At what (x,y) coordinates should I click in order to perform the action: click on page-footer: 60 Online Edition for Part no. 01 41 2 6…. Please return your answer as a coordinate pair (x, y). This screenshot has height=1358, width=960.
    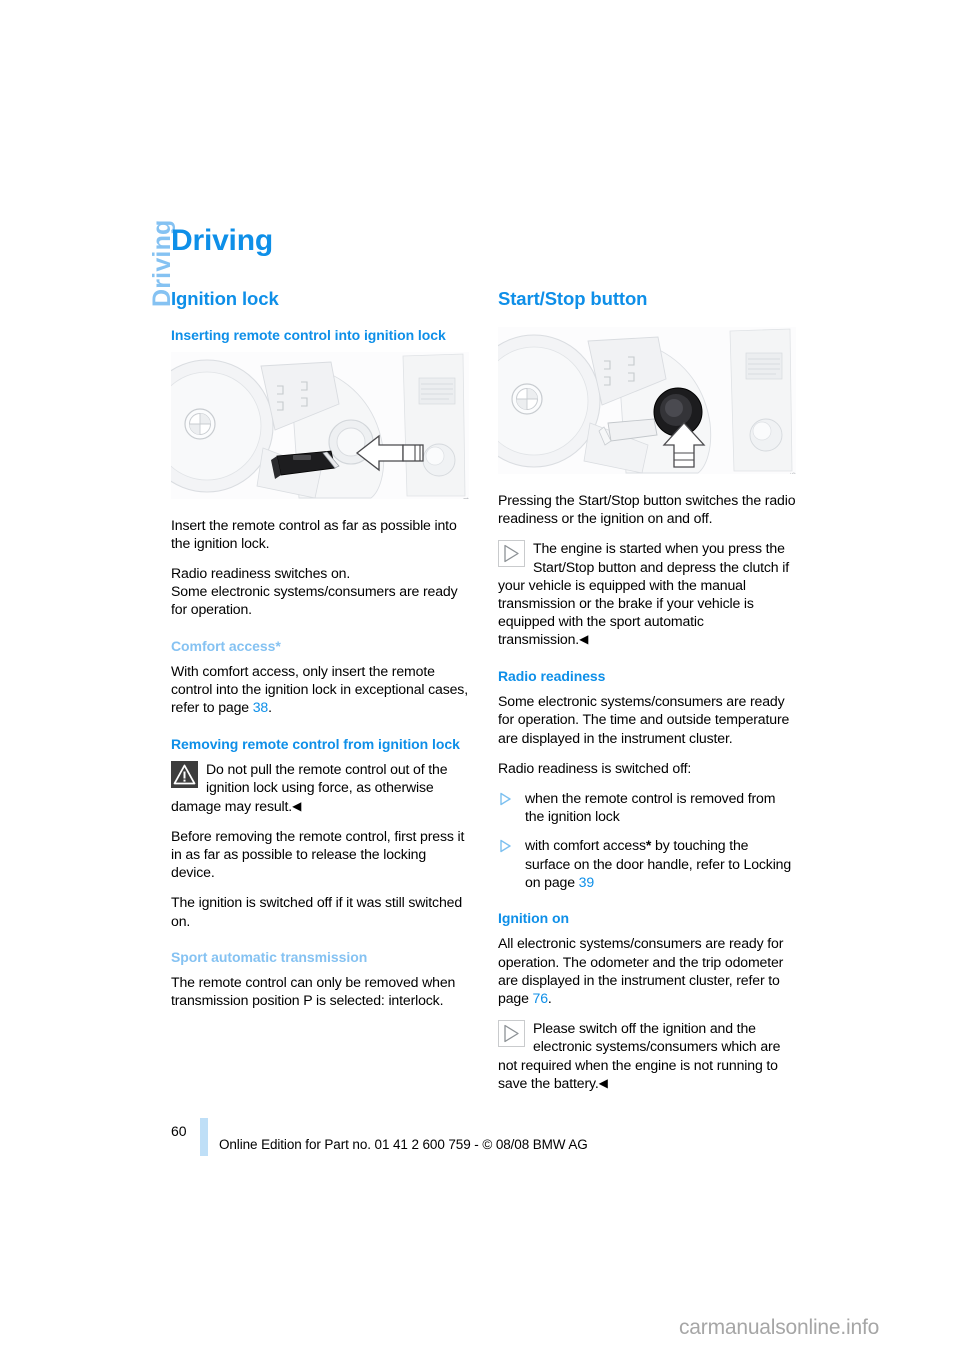
    Looking at the image, I should click on (491, 1138).